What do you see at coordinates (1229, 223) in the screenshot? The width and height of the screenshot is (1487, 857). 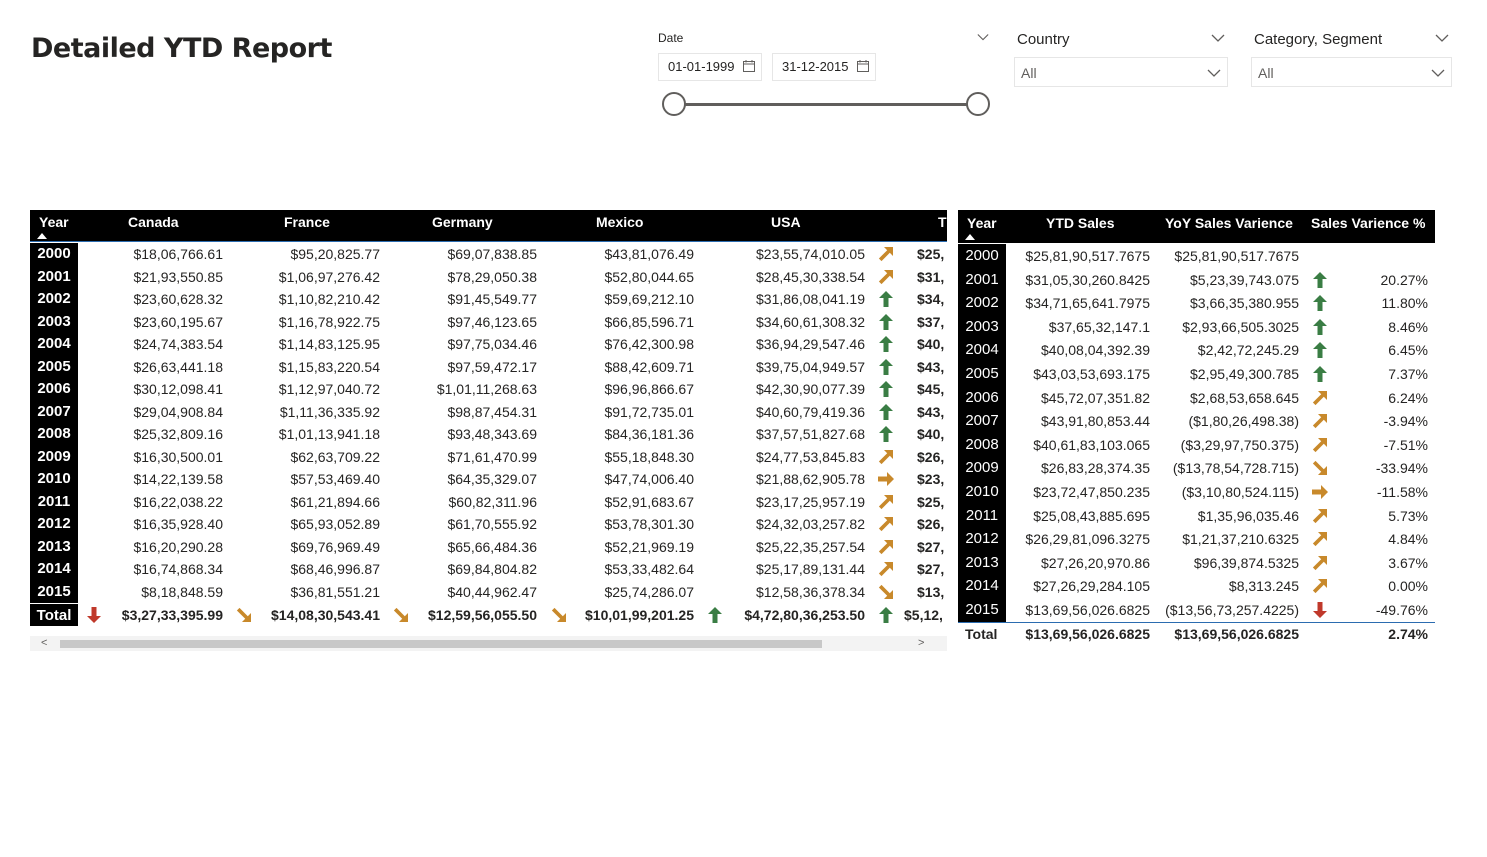 I see `ytd-header-yoy: YoY Sales Varience` at bounding box center [1229, 223].